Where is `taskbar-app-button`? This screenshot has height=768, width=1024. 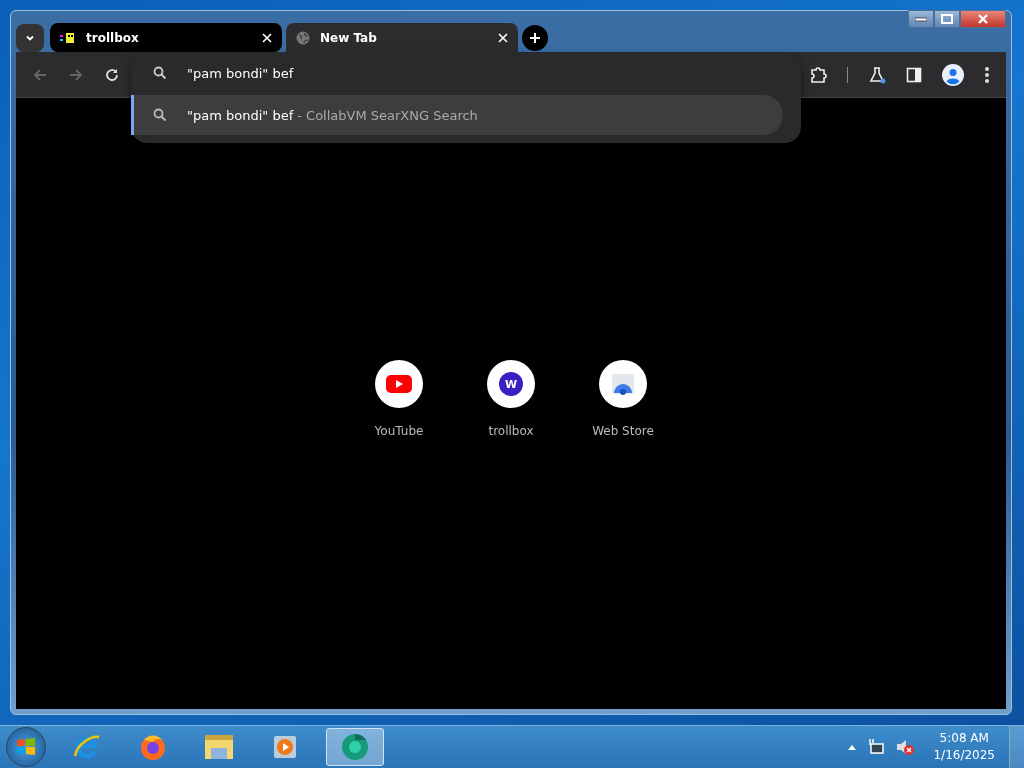
taskbar-app-button is located at coordinates (355, 747).